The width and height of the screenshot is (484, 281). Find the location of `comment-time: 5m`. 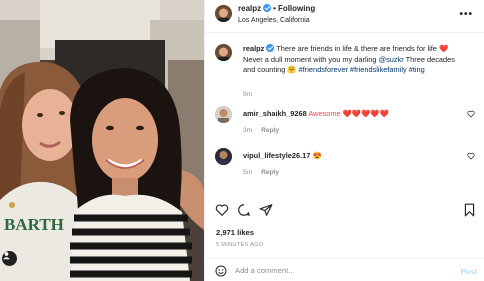

comment-time: 5m is located at coordinates (247, 172).